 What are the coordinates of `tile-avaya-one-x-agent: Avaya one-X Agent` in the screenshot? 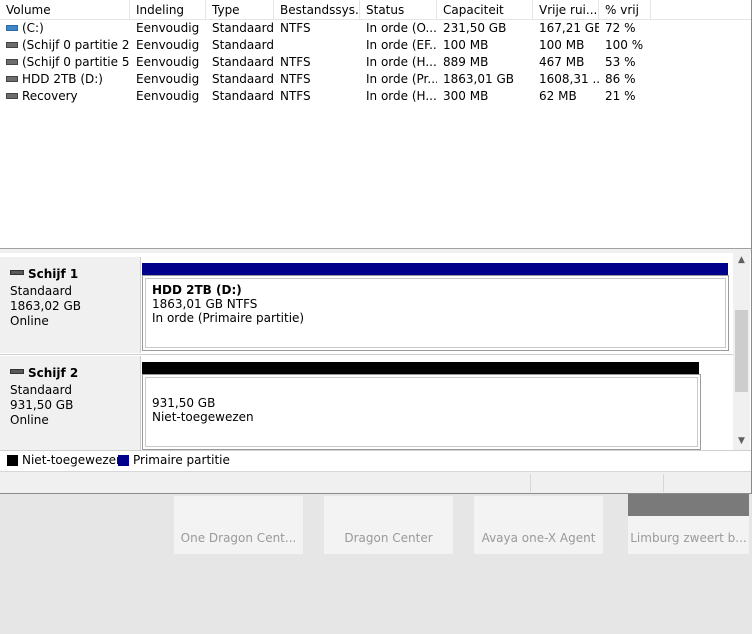 It's located at (538, 525).